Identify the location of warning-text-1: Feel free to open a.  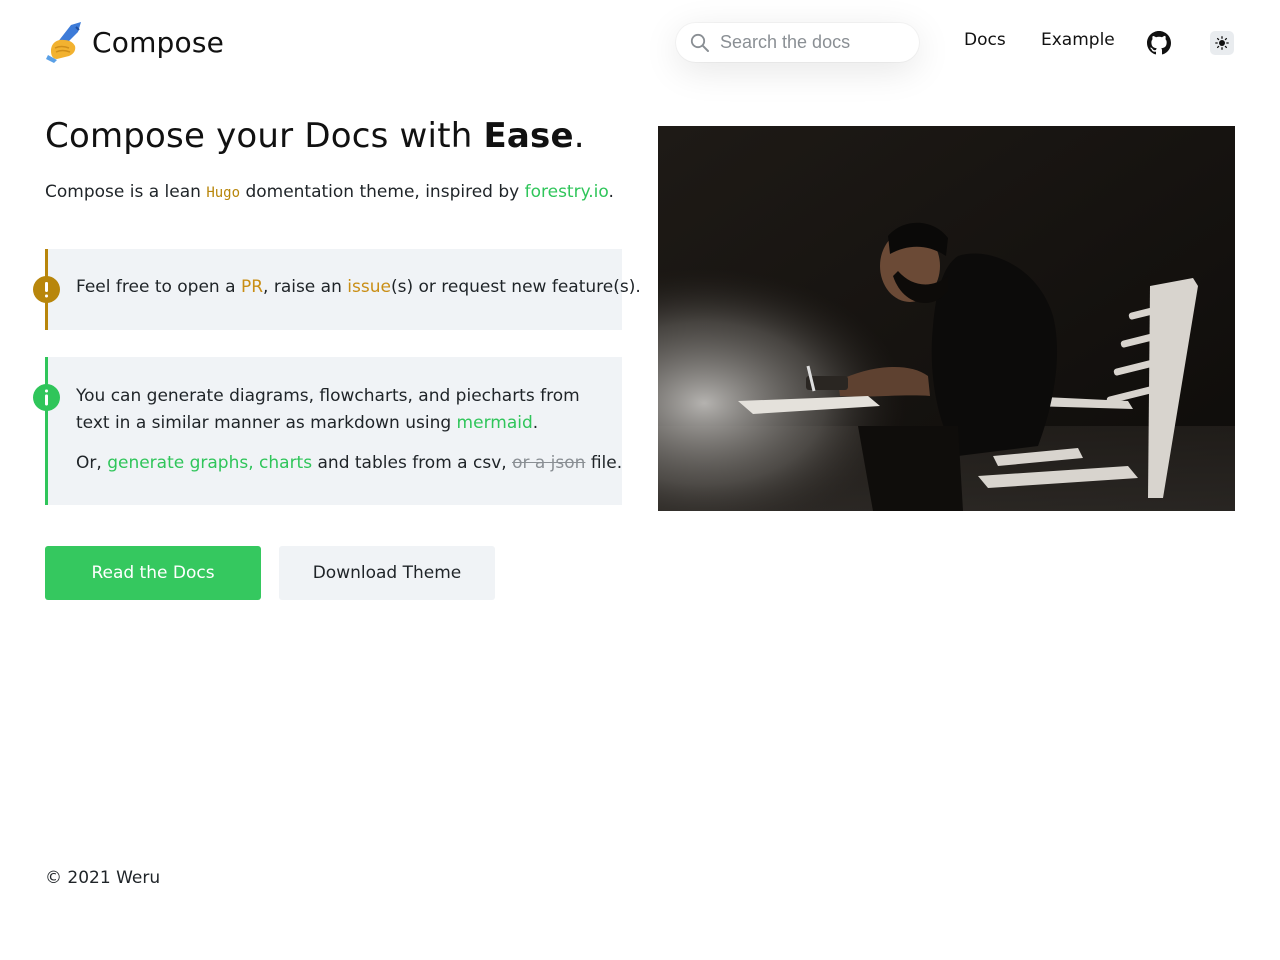
(158, 287).